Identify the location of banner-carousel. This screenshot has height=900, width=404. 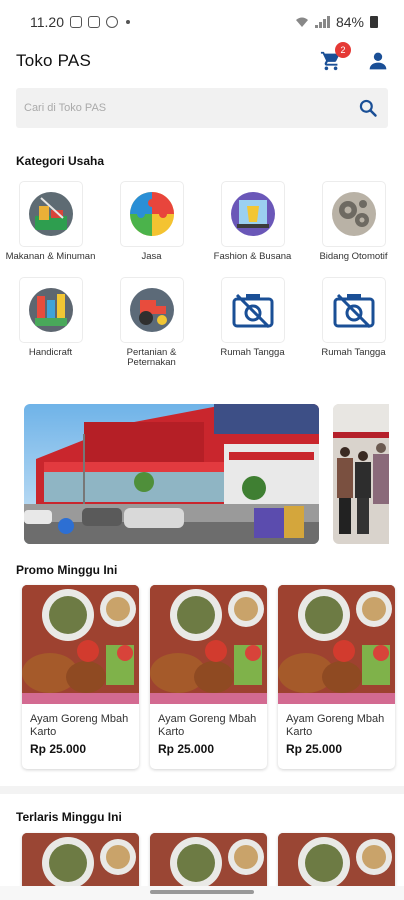
(206, 474).